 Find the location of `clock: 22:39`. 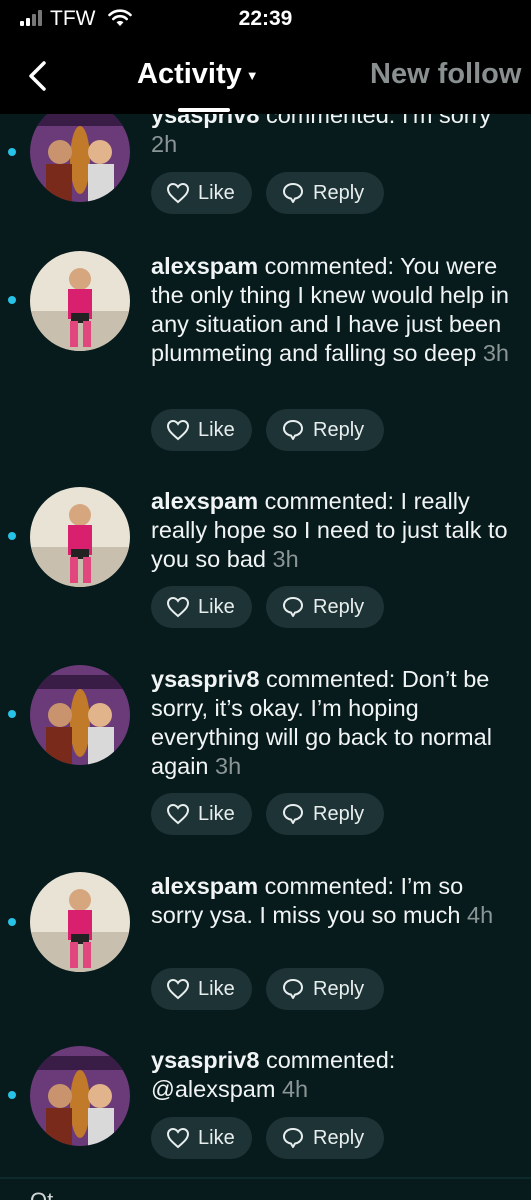

clock: 22:39 is located at coordinates (265, 18).